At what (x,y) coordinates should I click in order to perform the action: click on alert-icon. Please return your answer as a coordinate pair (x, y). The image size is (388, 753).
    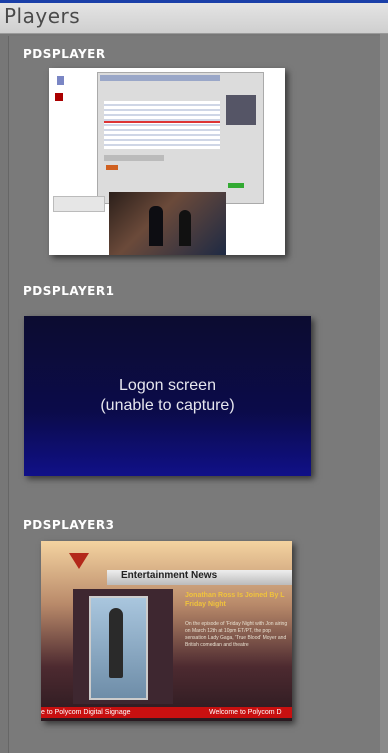
    Looking at the image, I should click on (59, 97).